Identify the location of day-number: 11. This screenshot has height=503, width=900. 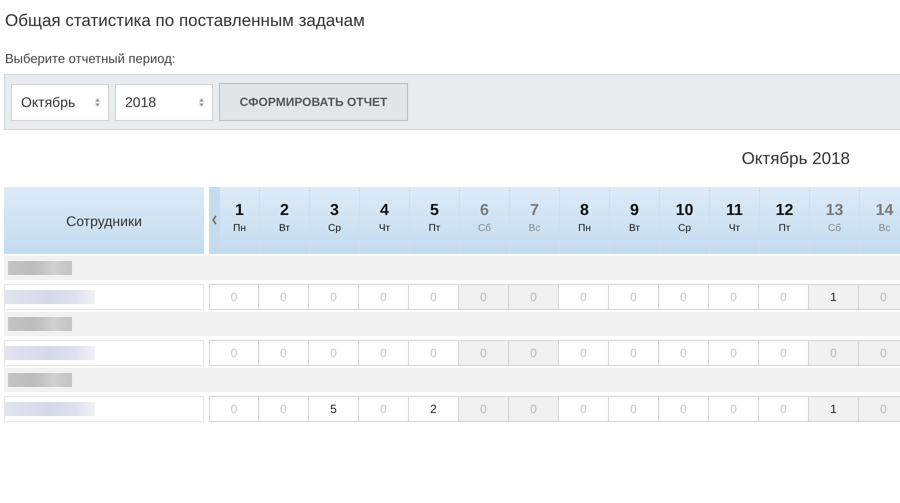
(734, 211).